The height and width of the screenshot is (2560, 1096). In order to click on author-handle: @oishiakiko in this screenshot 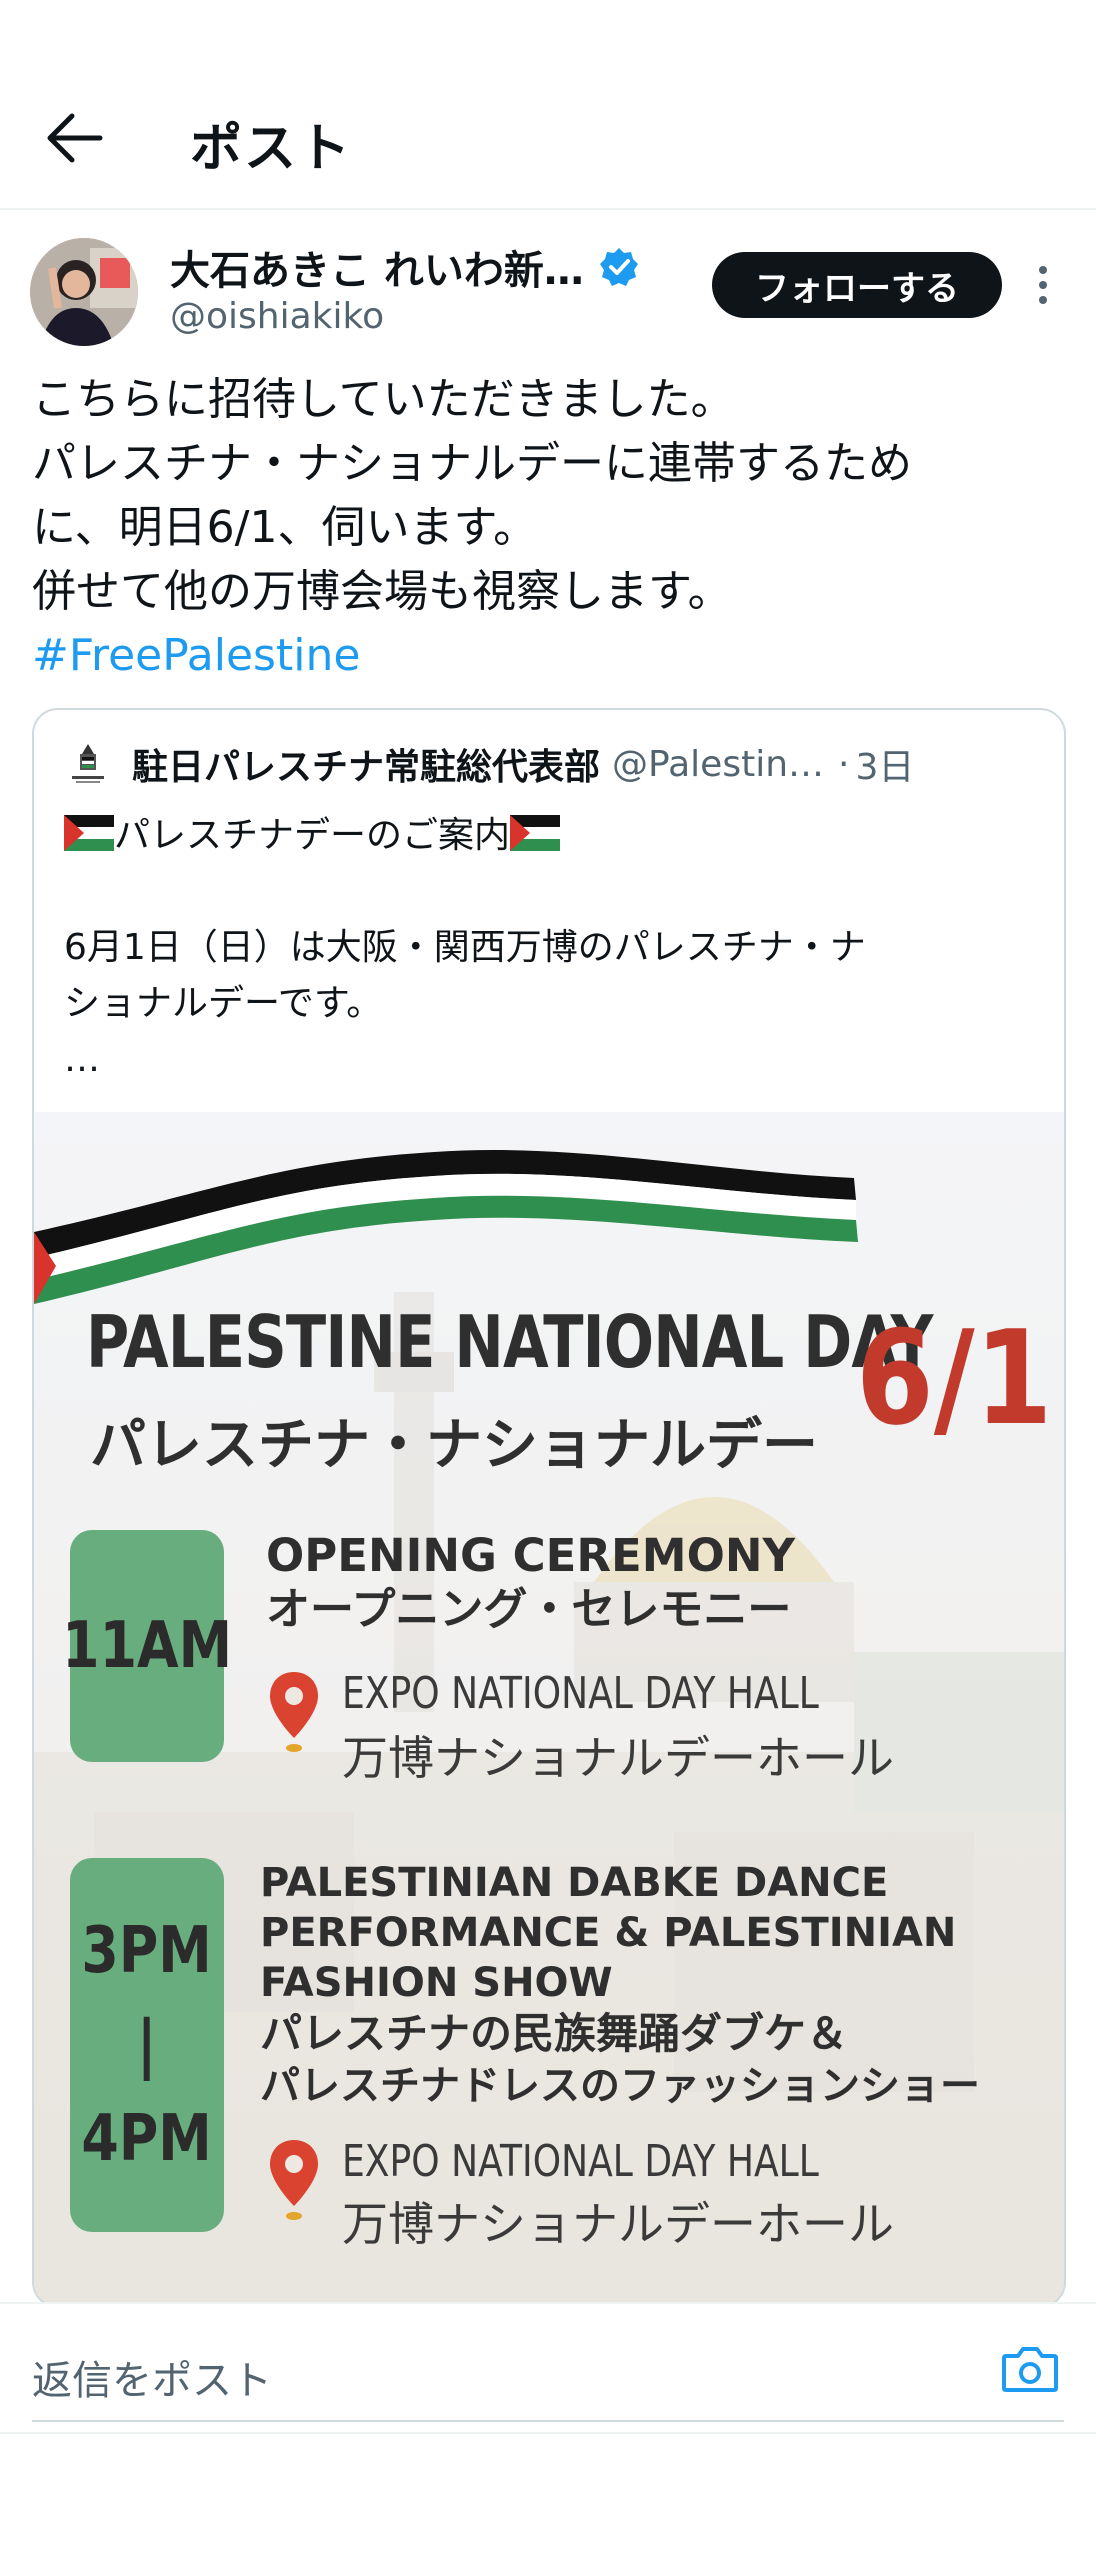, I will do `click(277, 316)`.